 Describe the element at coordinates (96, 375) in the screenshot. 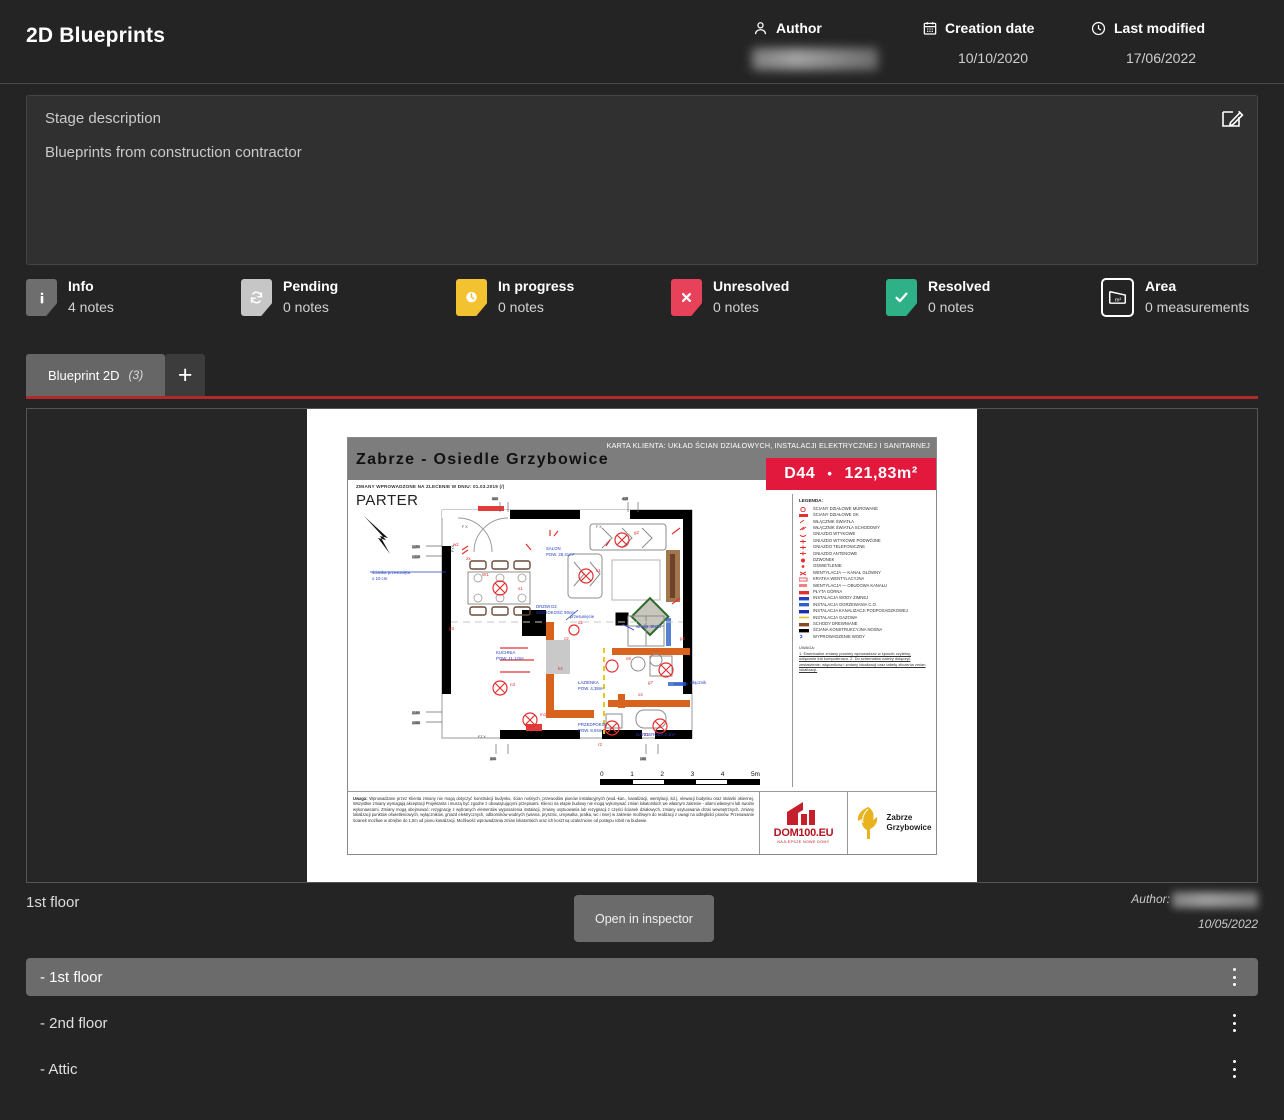

I see `tab-blueprint-2d: Blueprint 2D (3)` at that location.